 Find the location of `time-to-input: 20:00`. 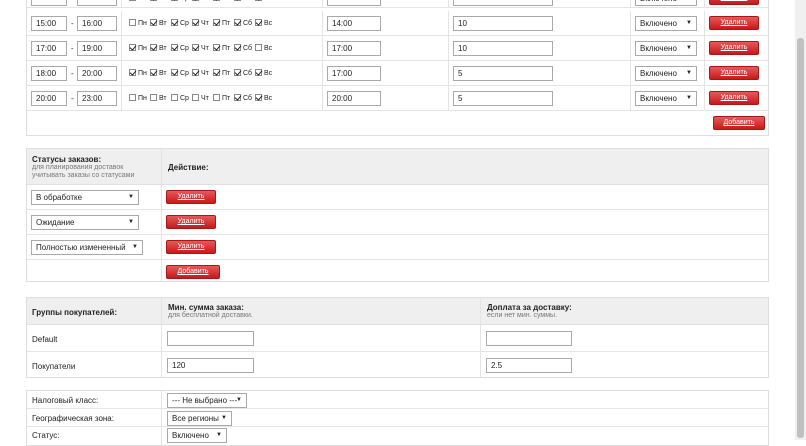

time-to-input: 20:00 is located at coordinates (97, 73).